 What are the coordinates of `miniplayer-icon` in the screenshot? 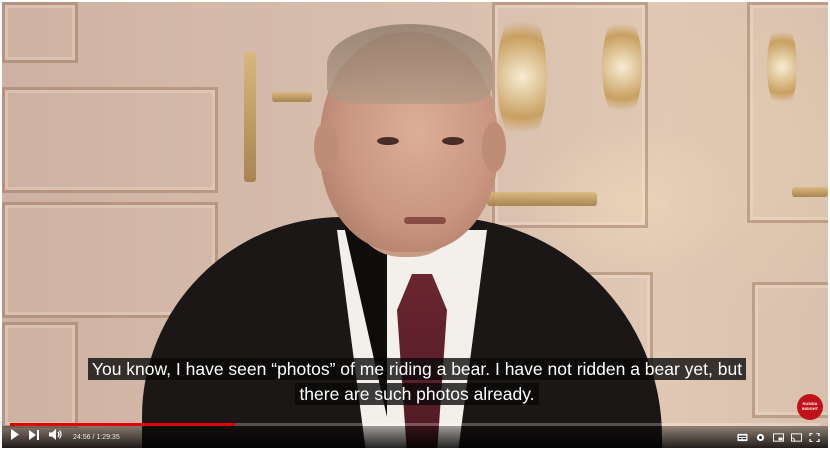 It's located at (778, 437).